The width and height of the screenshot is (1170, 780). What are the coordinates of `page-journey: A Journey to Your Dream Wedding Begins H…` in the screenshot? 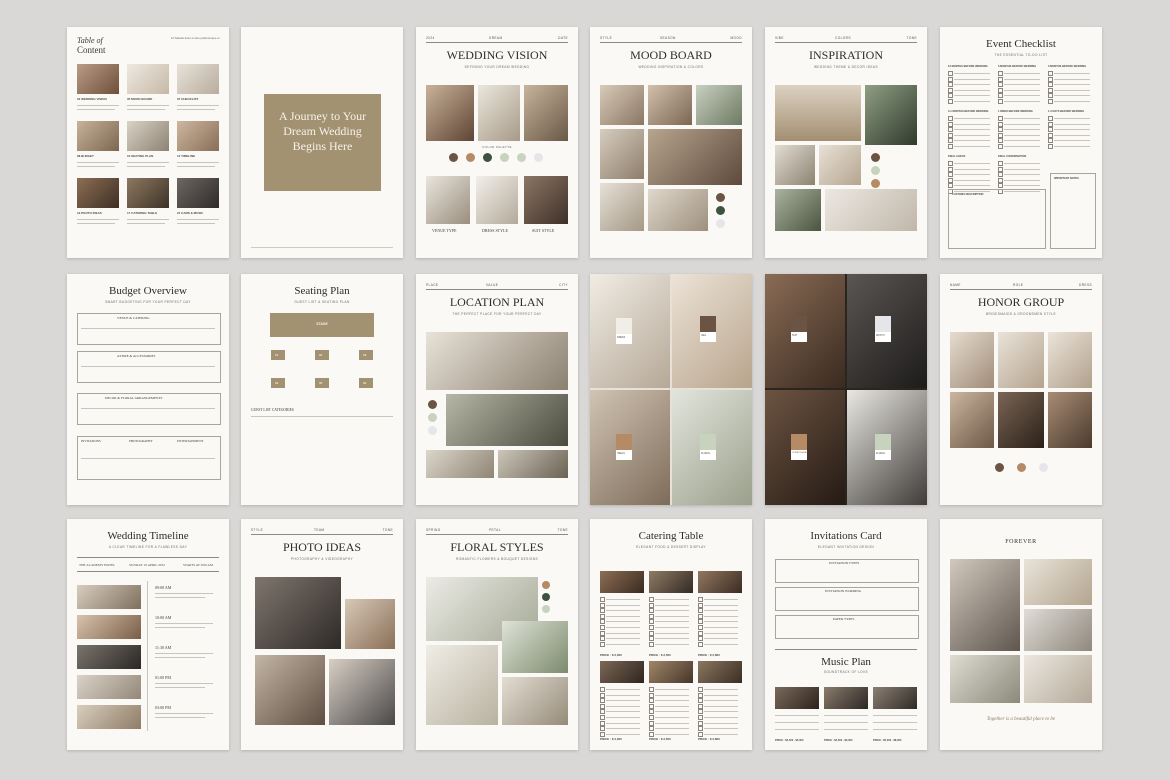 It's located at (322, 142).